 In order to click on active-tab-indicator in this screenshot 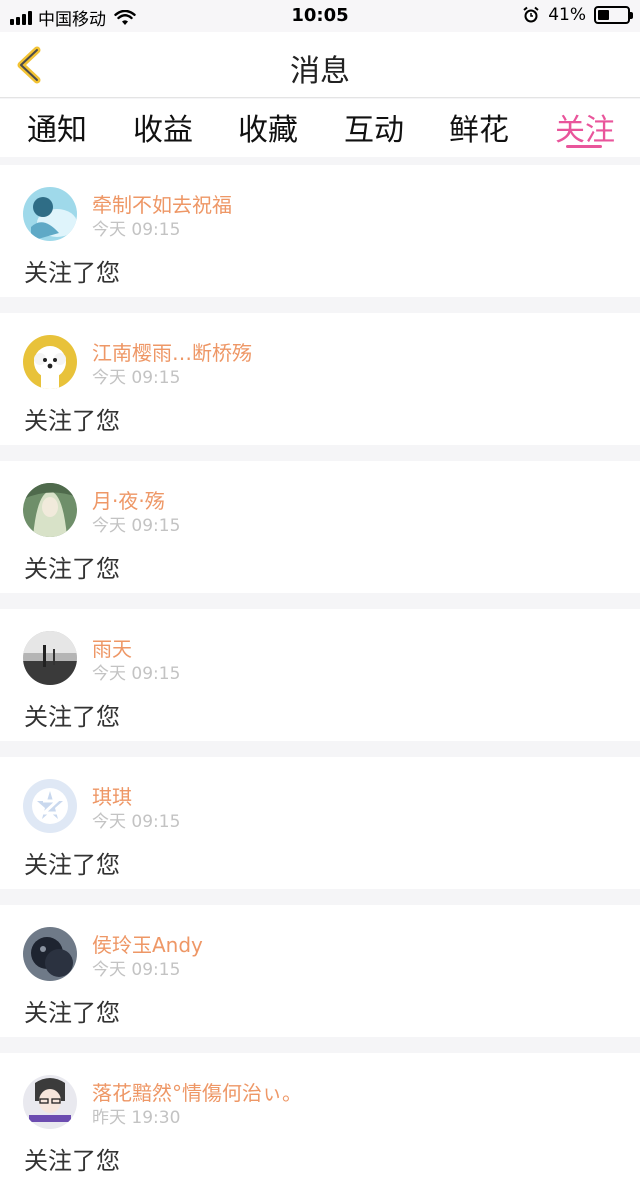, I will do `click(584, 146)`.